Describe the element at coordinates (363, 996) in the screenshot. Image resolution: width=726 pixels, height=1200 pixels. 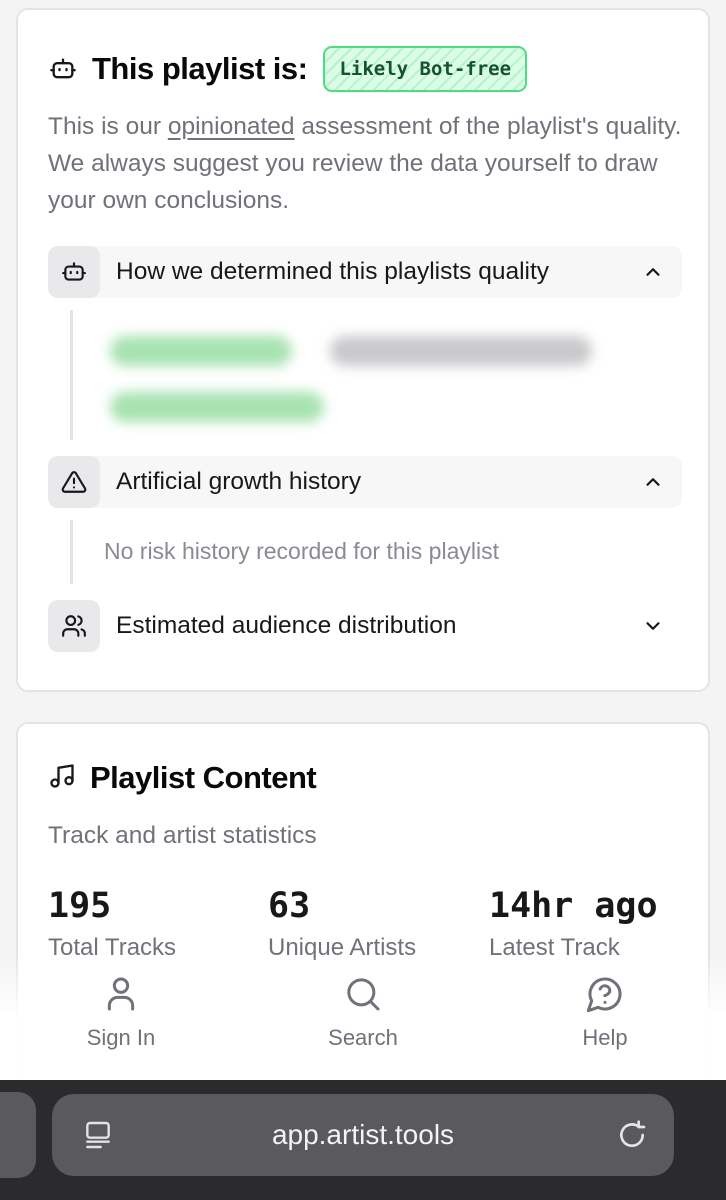
I see `search-icon` at that location.